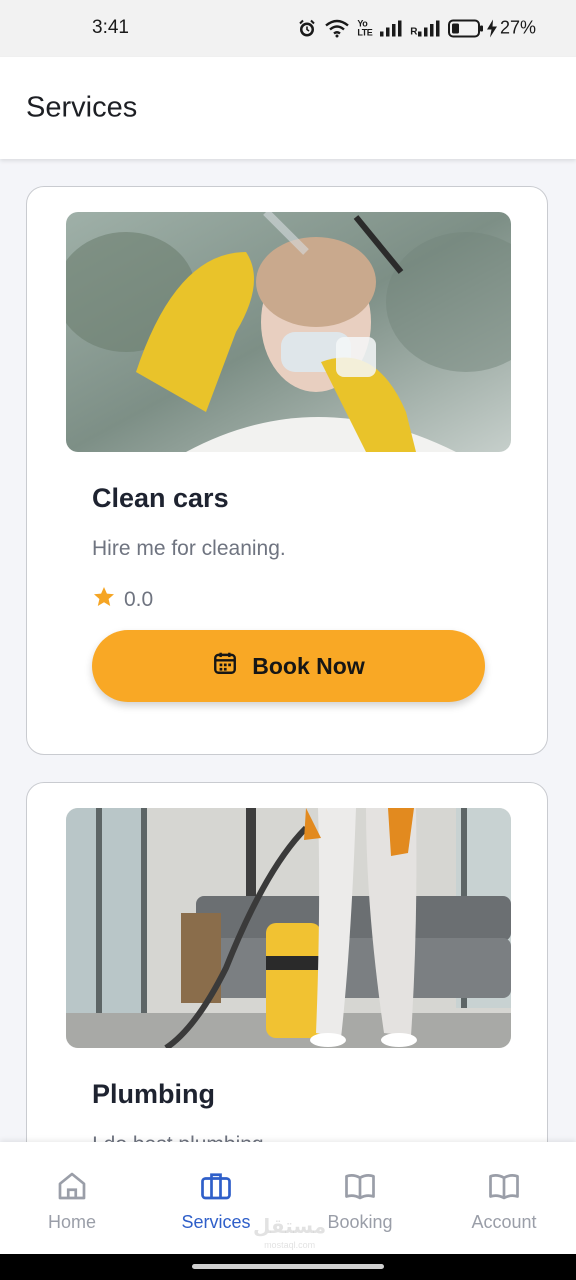 The width and height of the screenshot is (576, 1280). What do you see at coordinates (72, 1186) in the screenshot?
I see `home-icon` at bounding box center [72, 1186].